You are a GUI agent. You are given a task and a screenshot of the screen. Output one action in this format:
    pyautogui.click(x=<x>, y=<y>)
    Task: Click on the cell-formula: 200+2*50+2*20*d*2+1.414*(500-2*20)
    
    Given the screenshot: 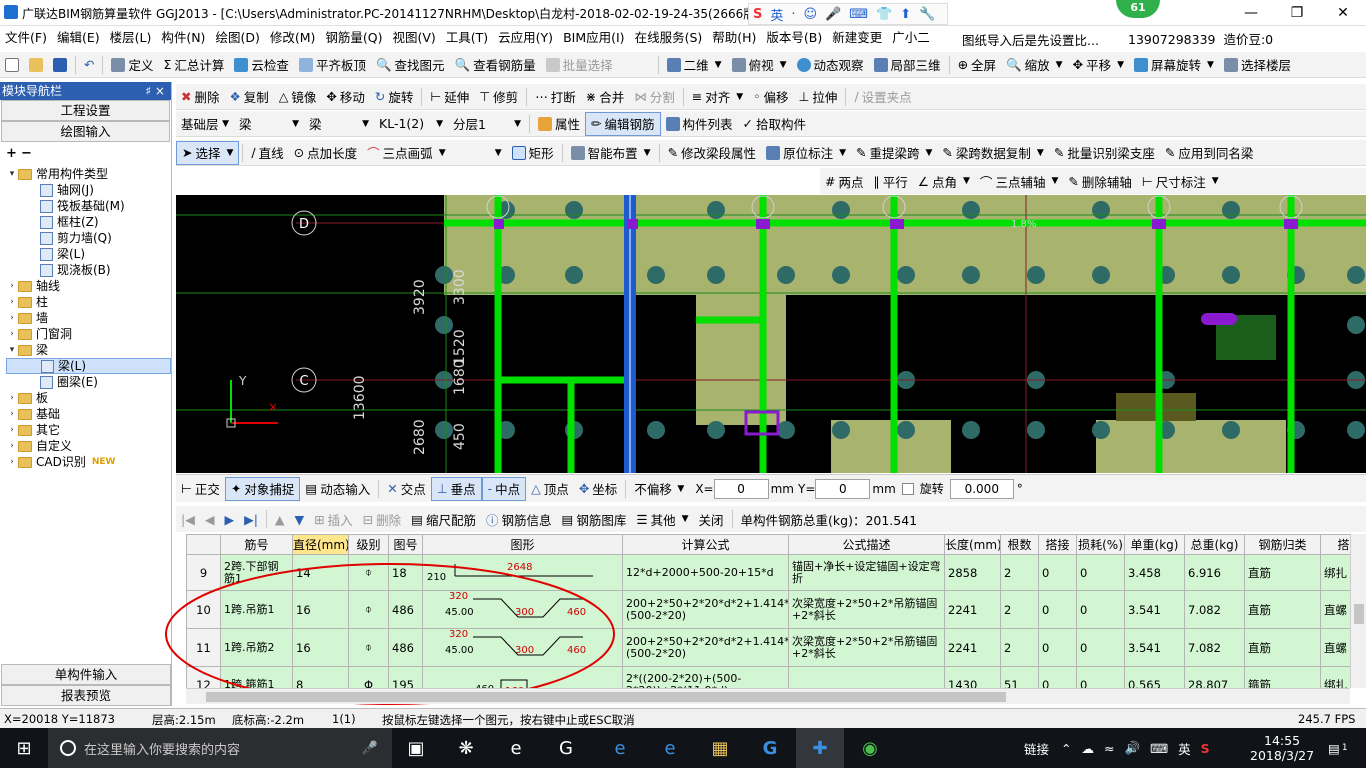 What is the action you would take?
    pyautogui.click(x=705, y=647)
    